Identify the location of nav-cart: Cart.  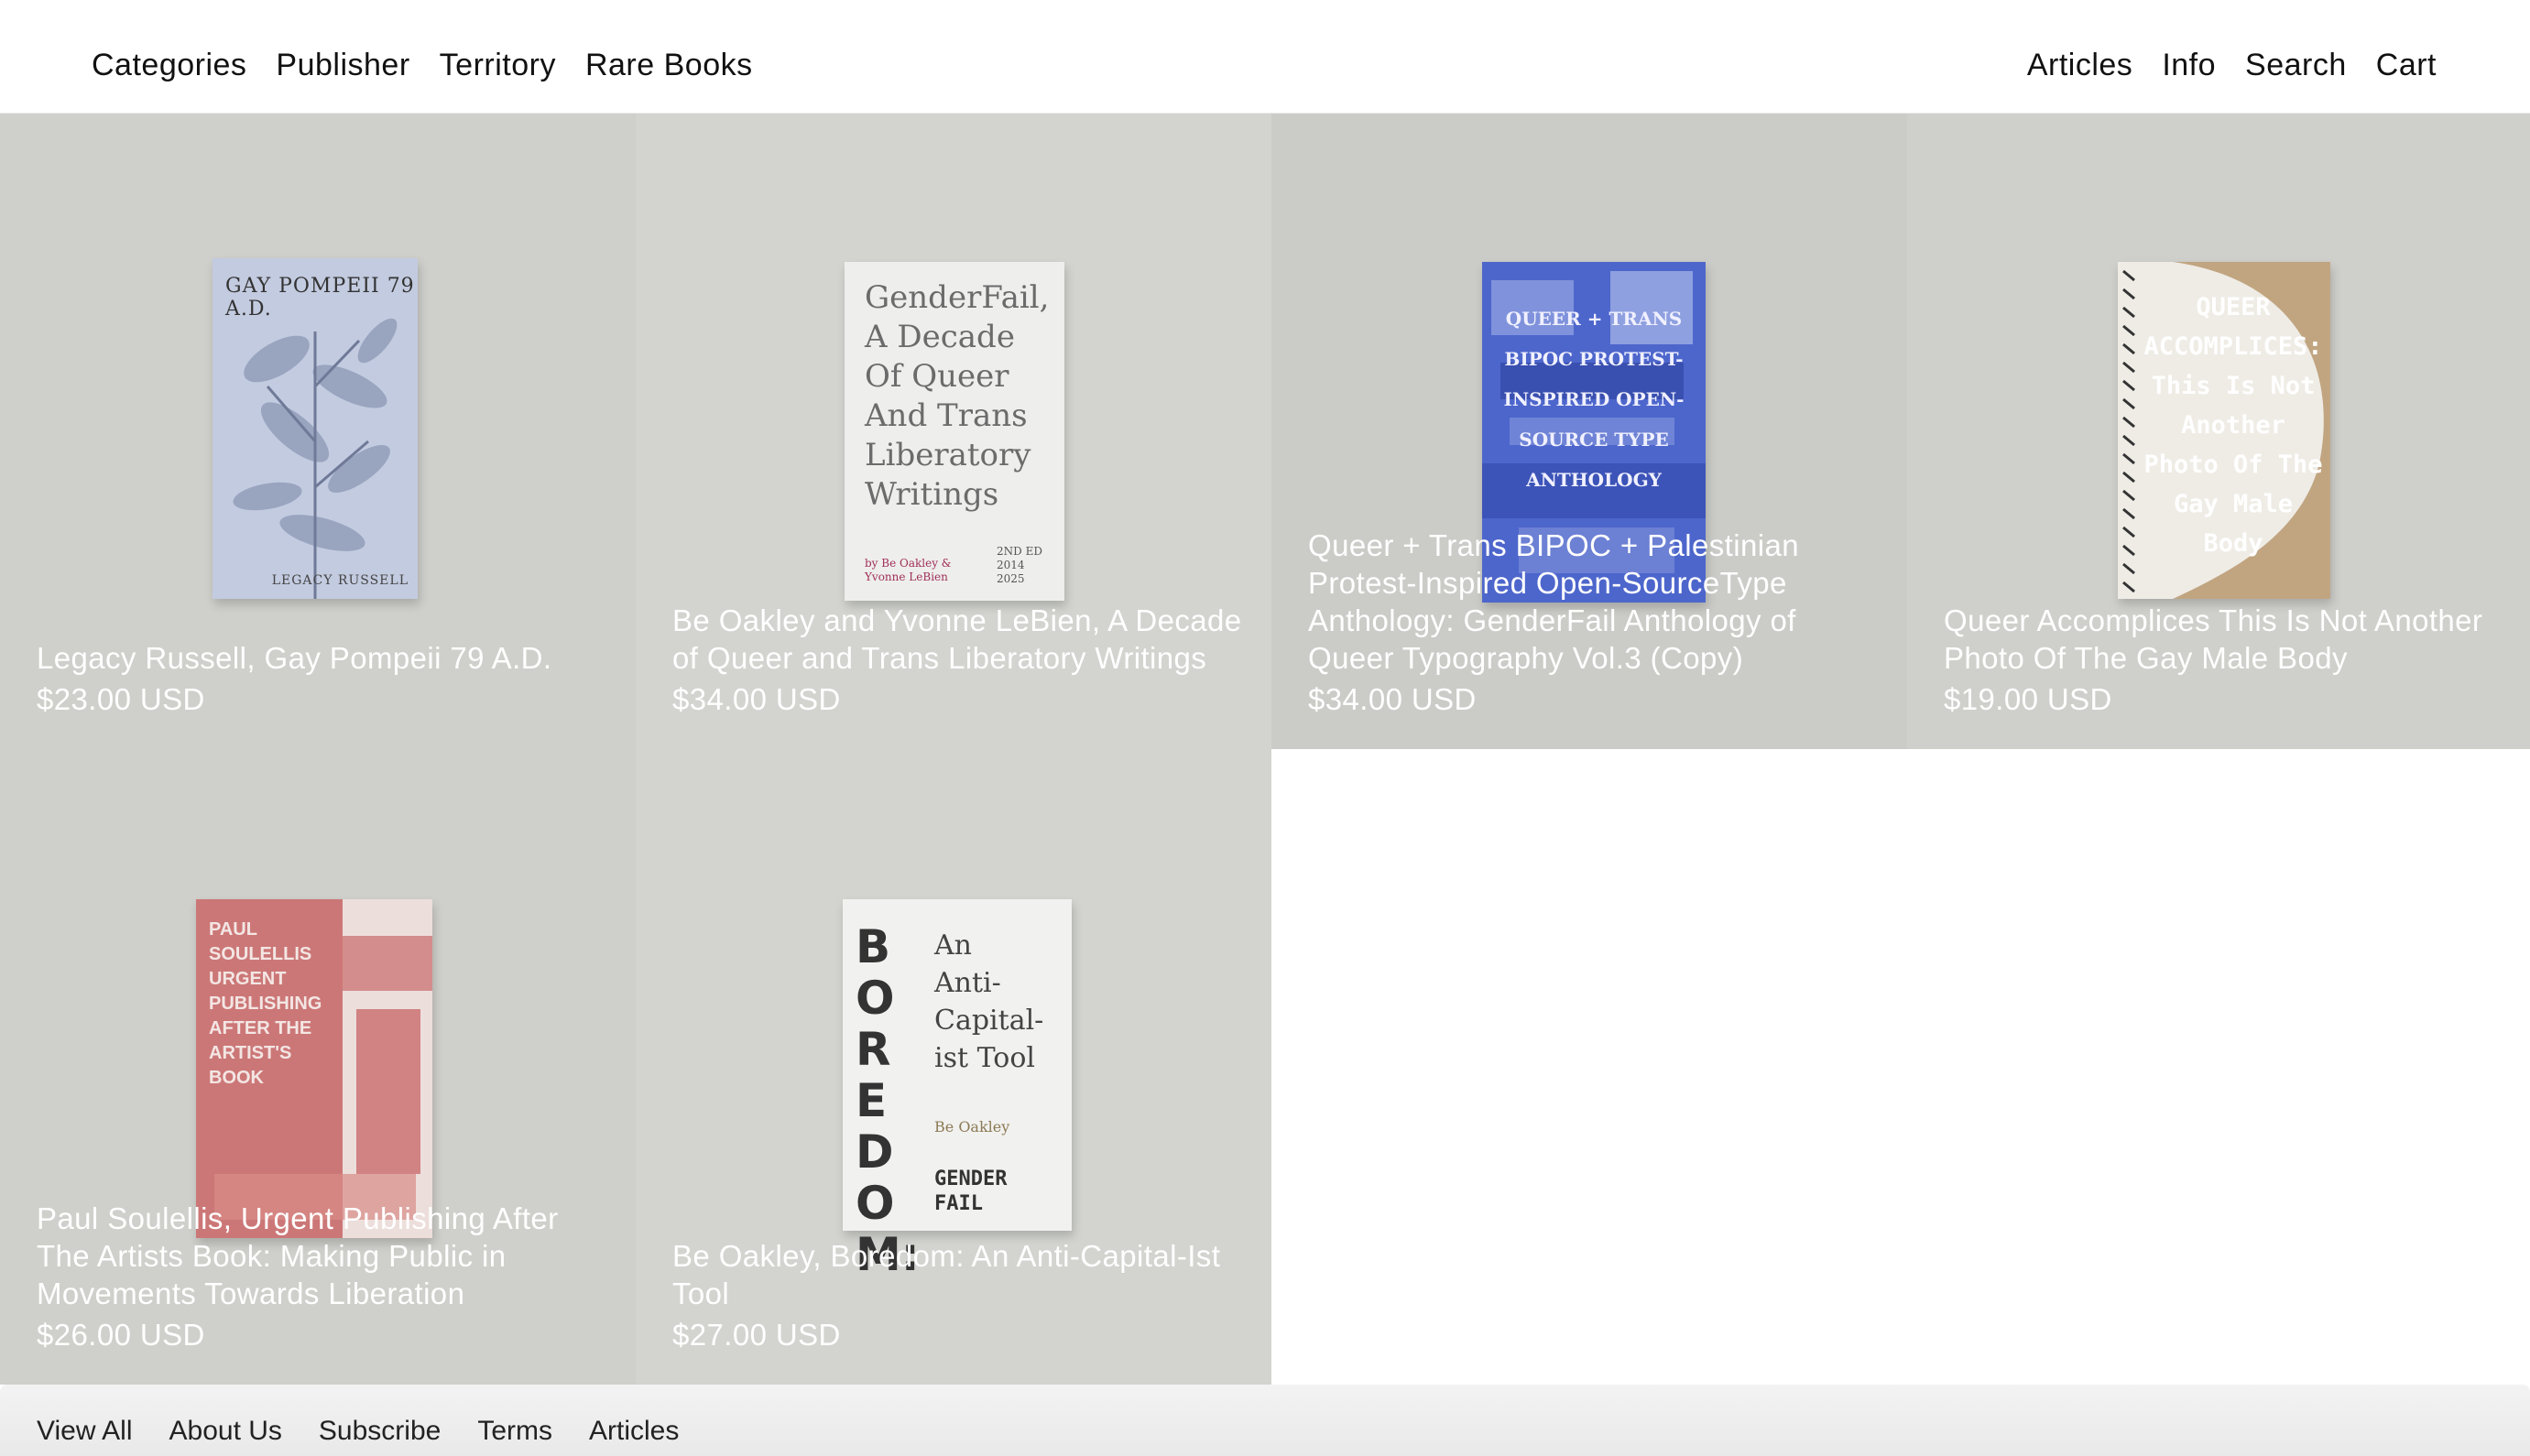
(2406, 65).